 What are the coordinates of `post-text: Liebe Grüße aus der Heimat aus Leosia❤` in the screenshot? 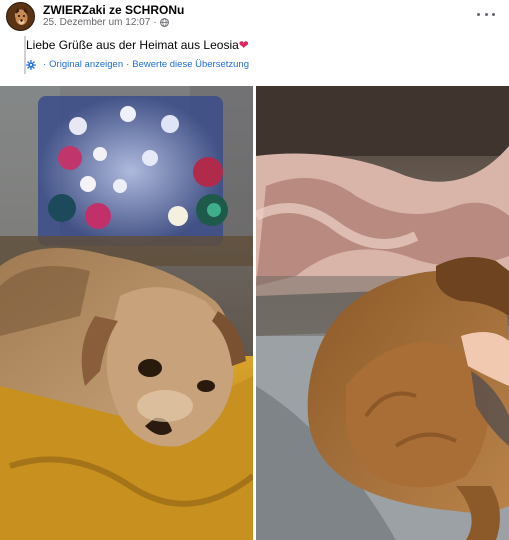 It's located at (137, 45).